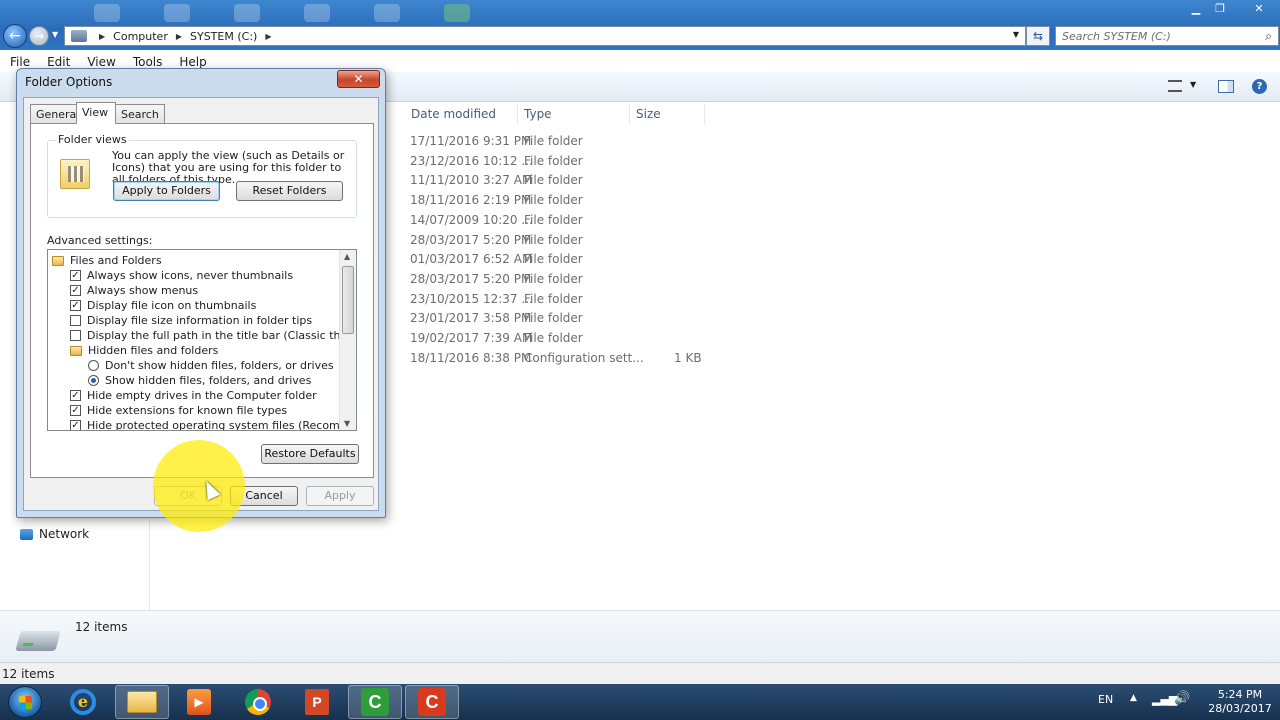 The width and height of the screenshot is (1280, 720). Describe the element at coordinates (140, 36) in the screenshot. I see `breadcrumb-computer: Computer` at that location.